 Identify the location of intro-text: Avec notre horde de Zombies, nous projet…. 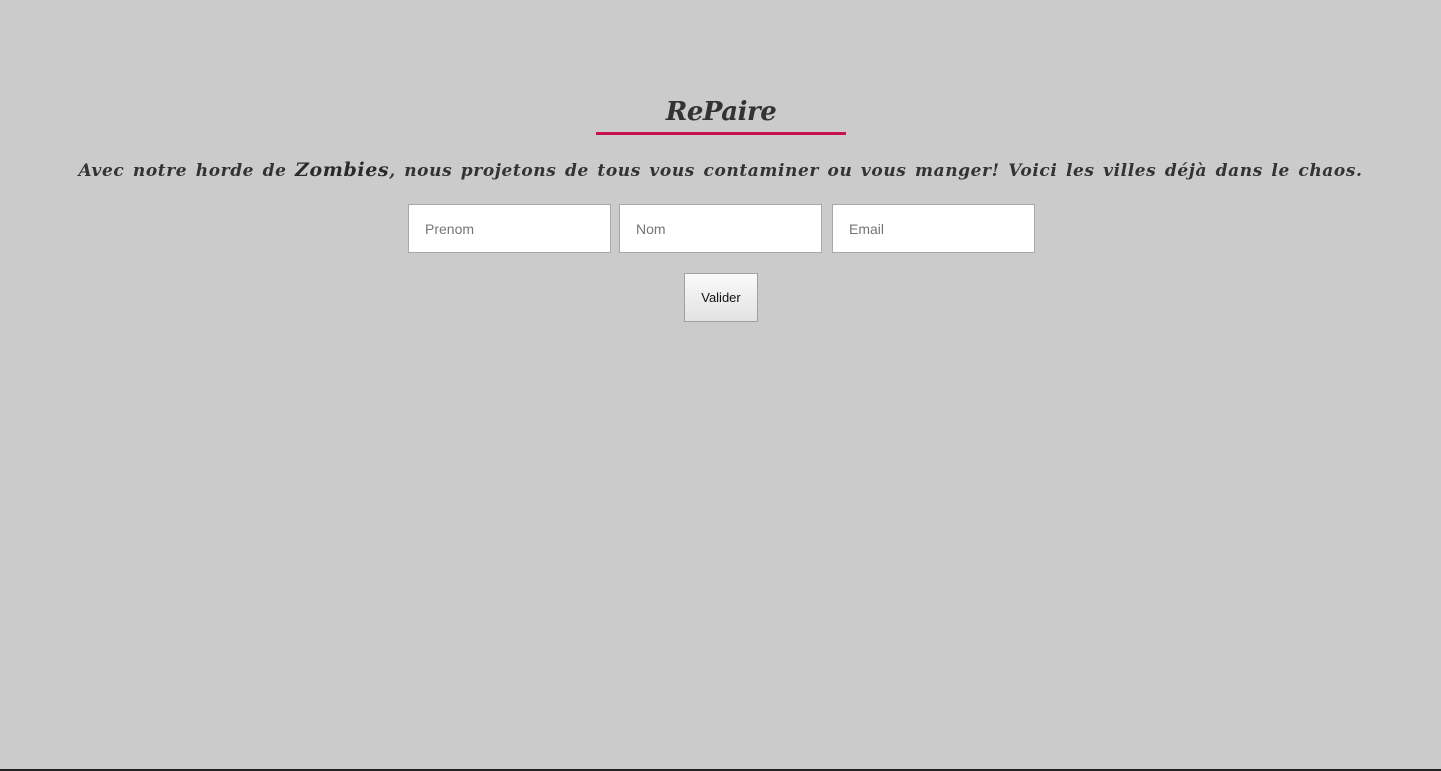
(720, 170).